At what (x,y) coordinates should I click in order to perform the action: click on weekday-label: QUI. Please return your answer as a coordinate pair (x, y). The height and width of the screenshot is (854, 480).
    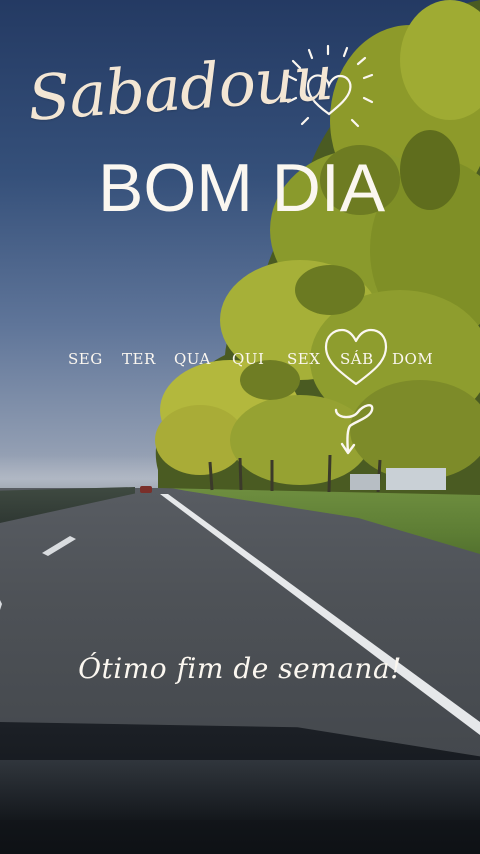
    Looking at the image, I should click on (248, 359).